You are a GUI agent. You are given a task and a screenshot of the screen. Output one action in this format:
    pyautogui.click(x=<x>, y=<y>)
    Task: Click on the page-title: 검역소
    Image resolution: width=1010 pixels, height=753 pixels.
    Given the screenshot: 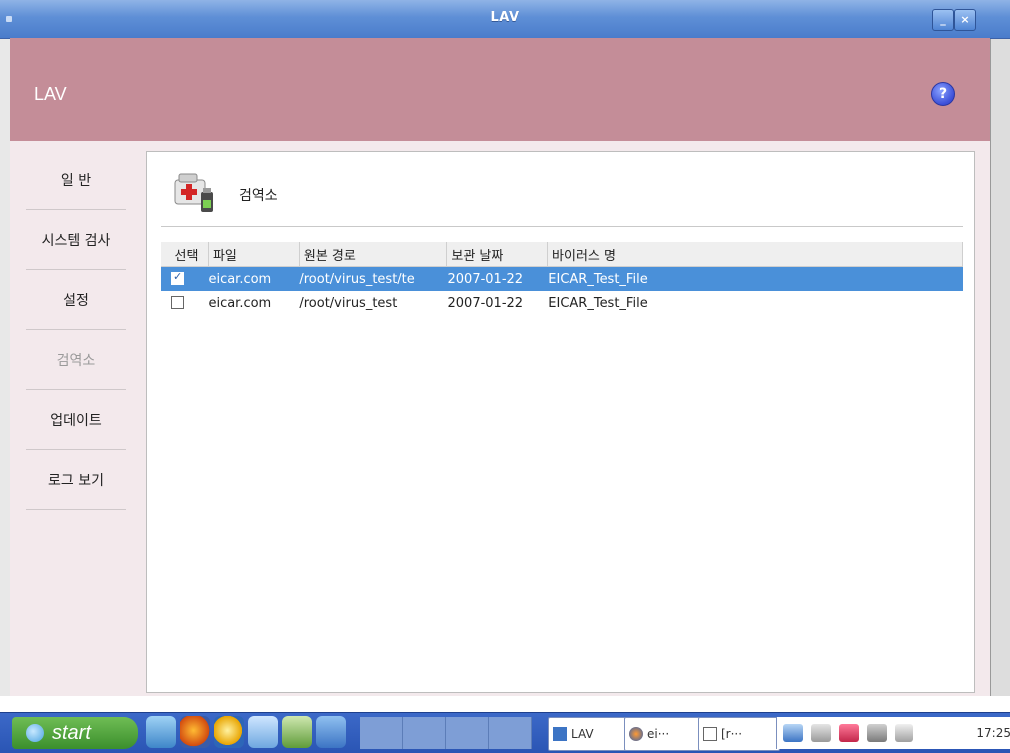 What is the action you would take?
    pyautogui.click(x=258, y=196)
    